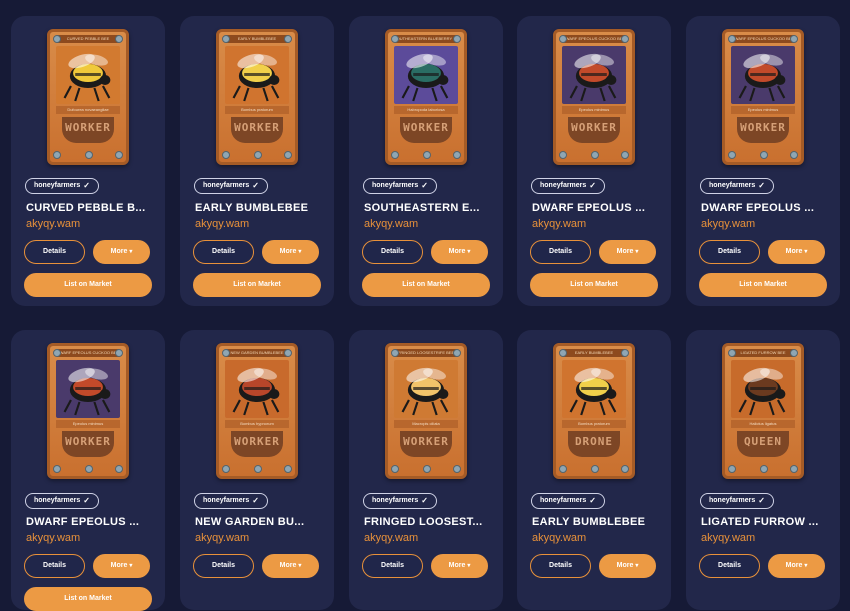 The image size is (850, 611). Describe the element at coordinates (594, 410) in the screenshot. I see `nft-artwork: EARLY BUMBLEBEE Bombus pratorum DRONE` at that location.